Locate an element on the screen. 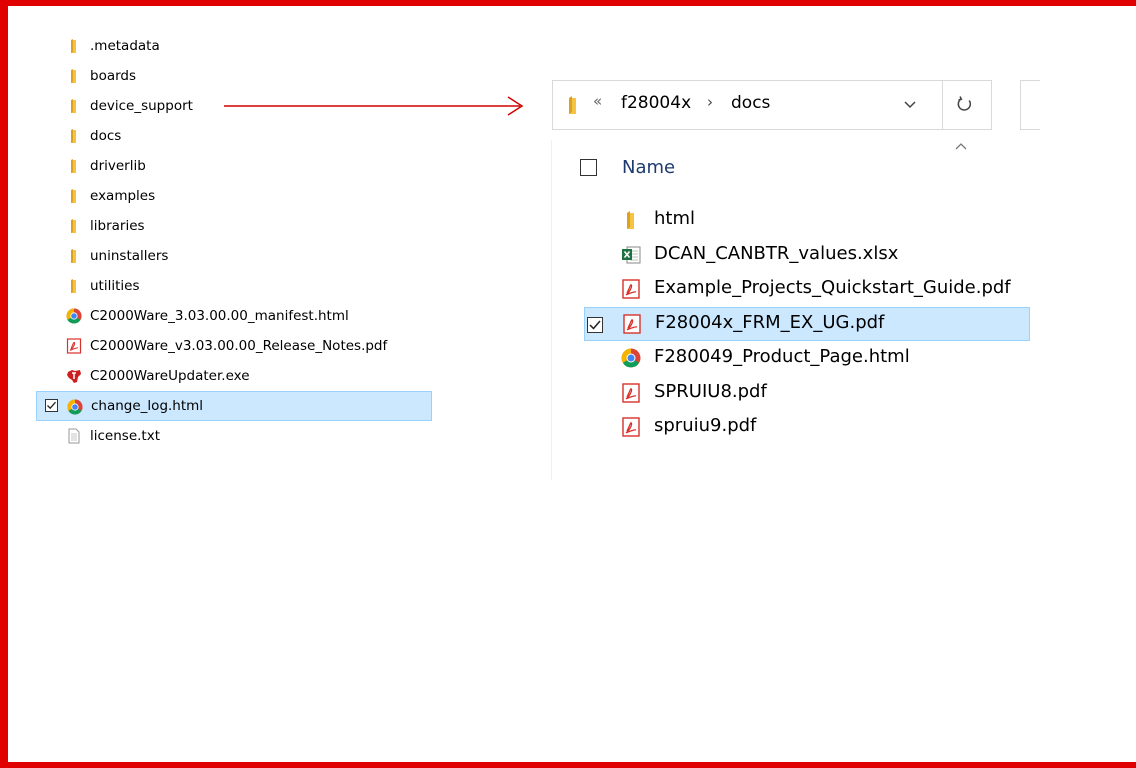  file-name: utilities is located at coordinates (115, 286).